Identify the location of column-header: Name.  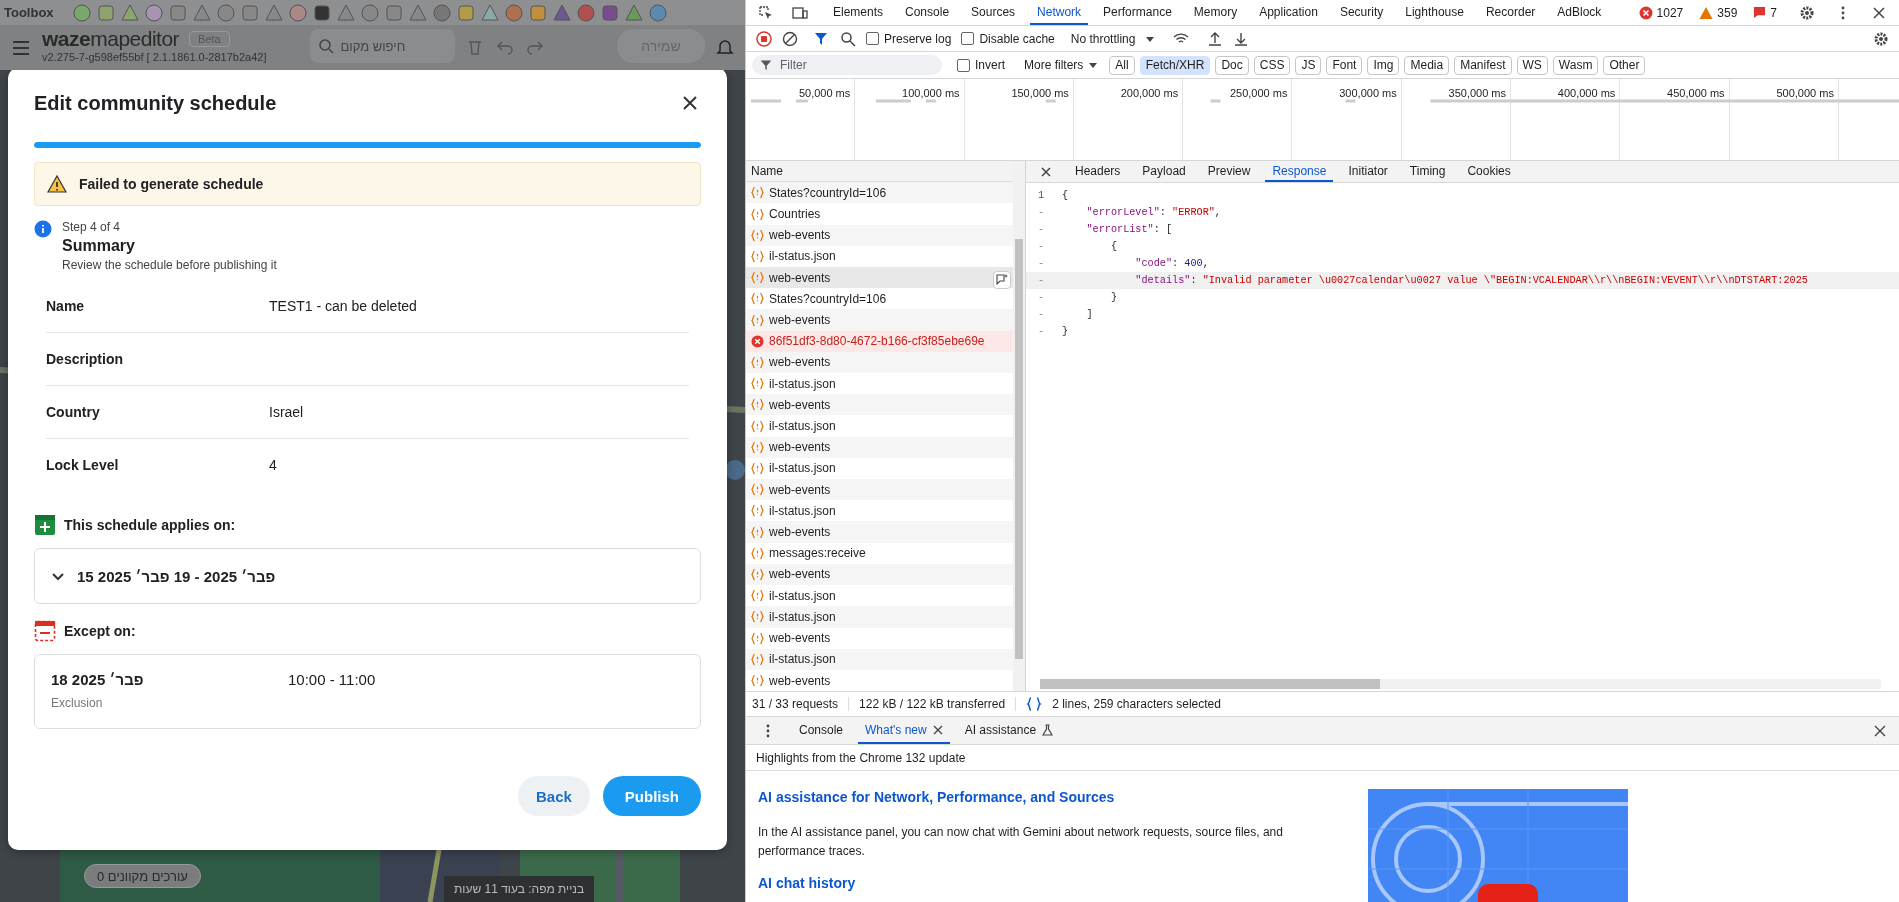
(767, 171).